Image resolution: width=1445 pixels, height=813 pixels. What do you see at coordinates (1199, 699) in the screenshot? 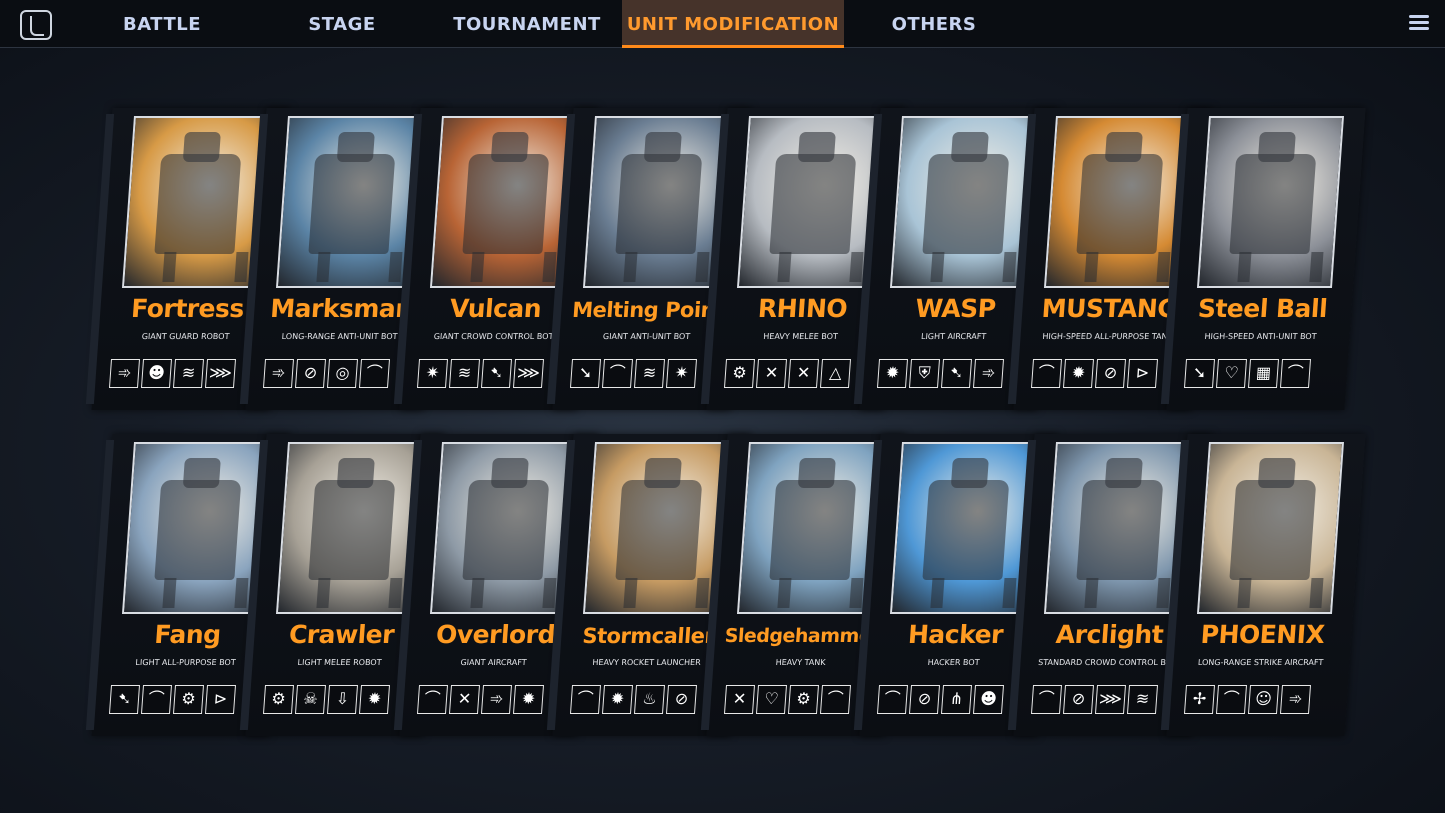
I see `ability-icon: ✢` at bounding box center [1199, 699].